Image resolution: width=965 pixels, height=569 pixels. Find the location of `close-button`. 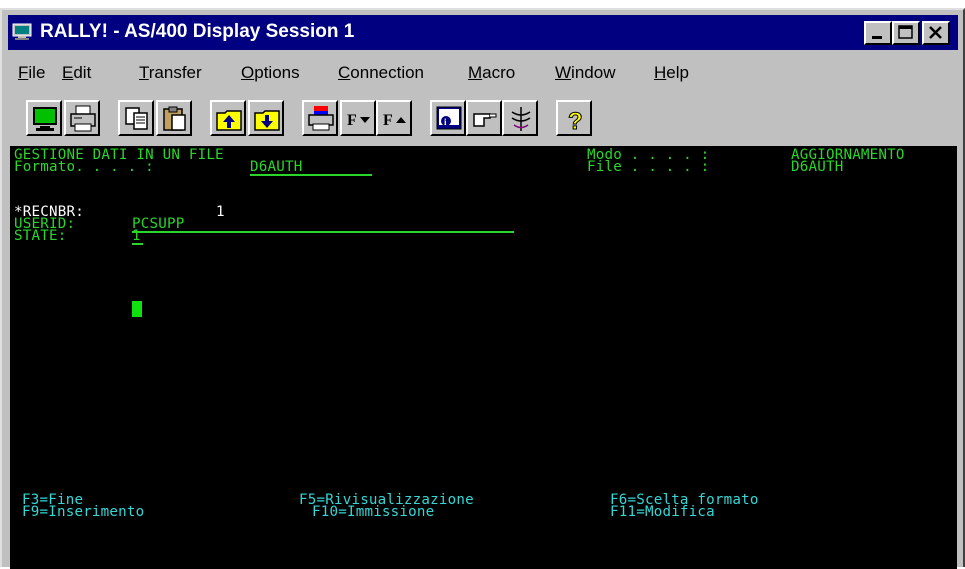

close-button is located at coordinates (936, 33).